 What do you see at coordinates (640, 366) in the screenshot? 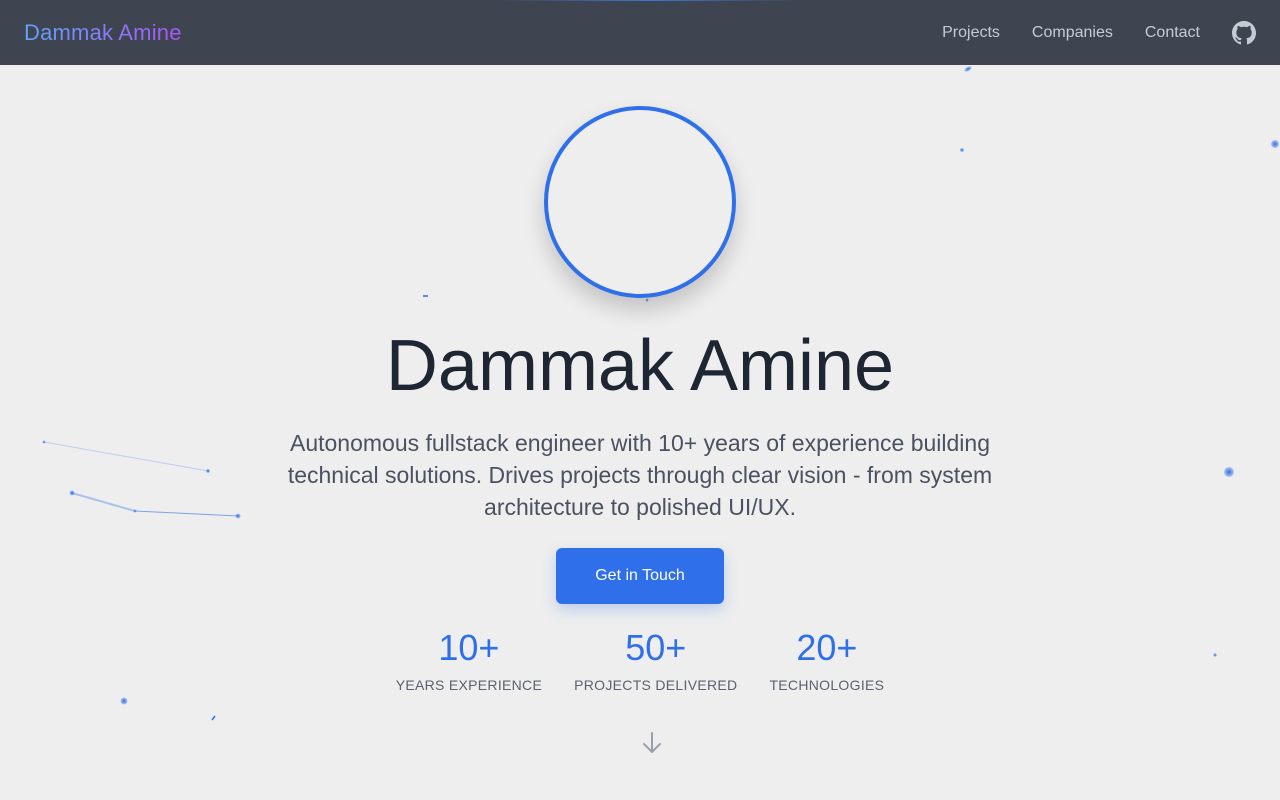
I see `hero-title: Dammak Amine` at bounding box center [640, 366].